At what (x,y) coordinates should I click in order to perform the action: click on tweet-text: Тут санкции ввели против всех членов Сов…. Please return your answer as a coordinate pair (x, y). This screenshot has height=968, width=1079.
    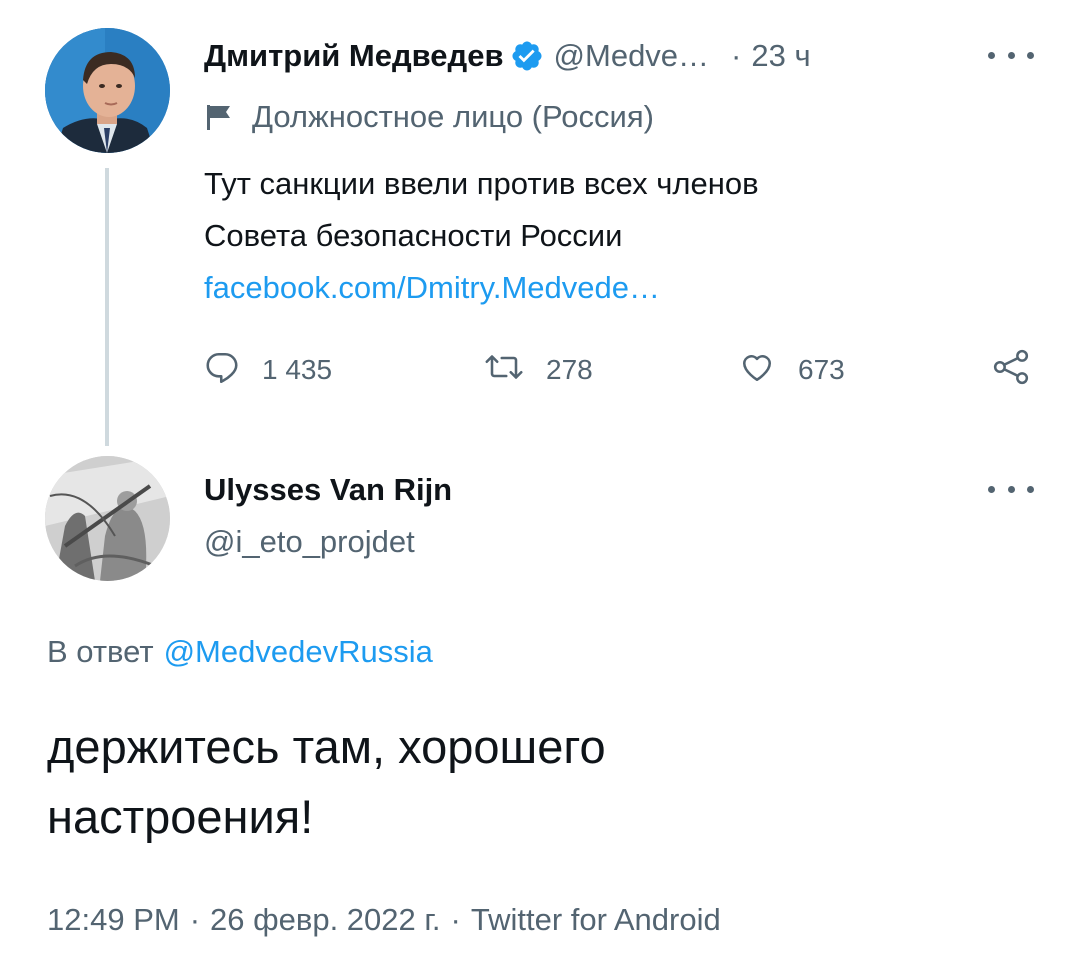
    Looking at the image, I should click on (584, 236).